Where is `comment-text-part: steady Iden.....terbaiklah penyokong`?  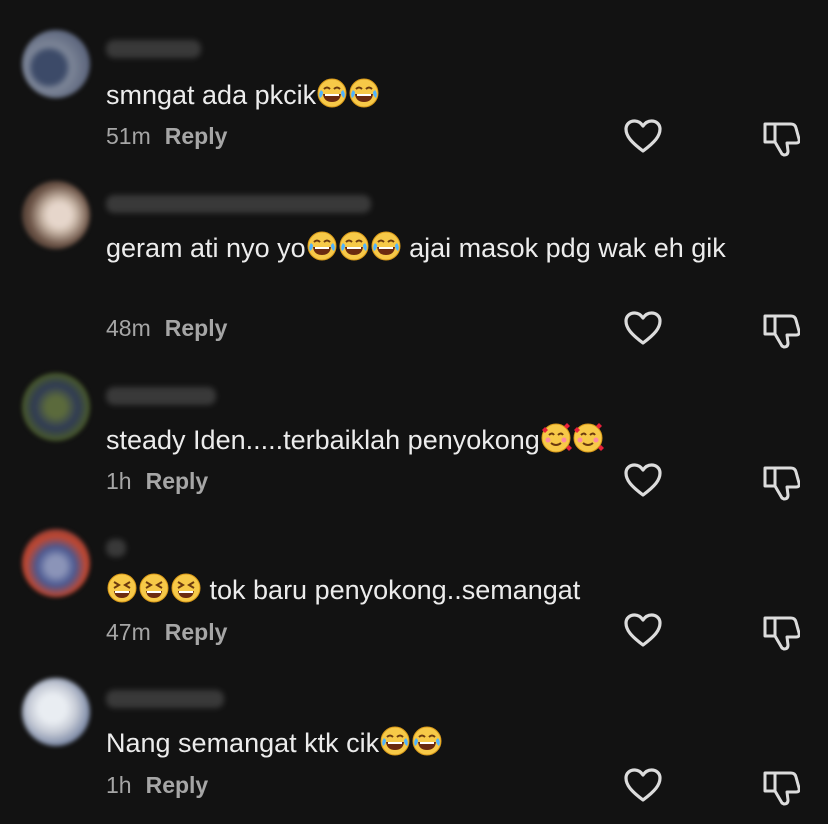
comment-text-part: steady Iden.....terbaiklah penyokong is located at coordinates (323, 440).